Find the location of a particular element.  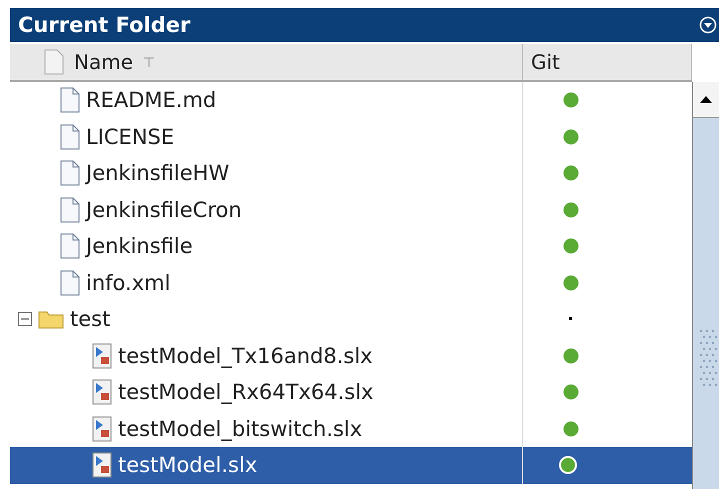

scroll-up-button is located at coordinates (706, 100).